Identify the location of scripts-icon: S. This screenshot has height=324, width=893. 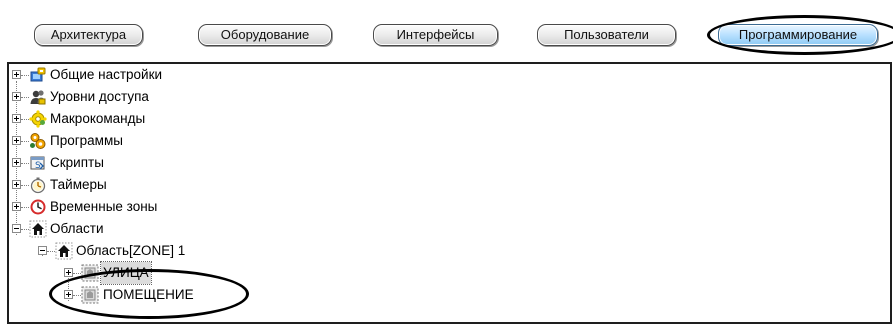
(37, 163).